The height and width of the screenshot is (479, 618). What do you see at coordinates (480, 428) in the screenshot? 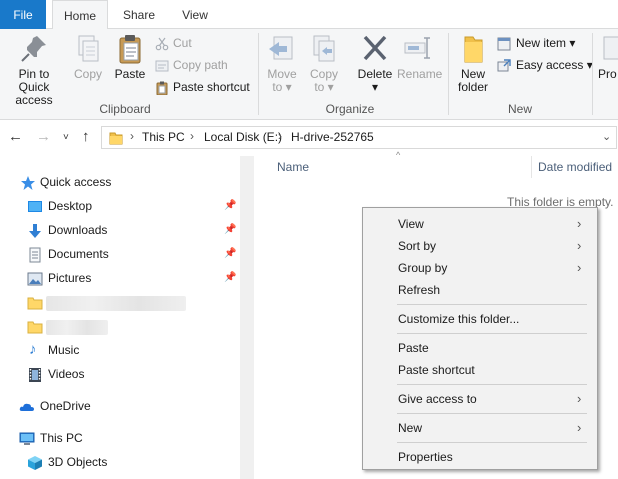
I see `menu-item-new: New ›` at bounding box center [480, 428].